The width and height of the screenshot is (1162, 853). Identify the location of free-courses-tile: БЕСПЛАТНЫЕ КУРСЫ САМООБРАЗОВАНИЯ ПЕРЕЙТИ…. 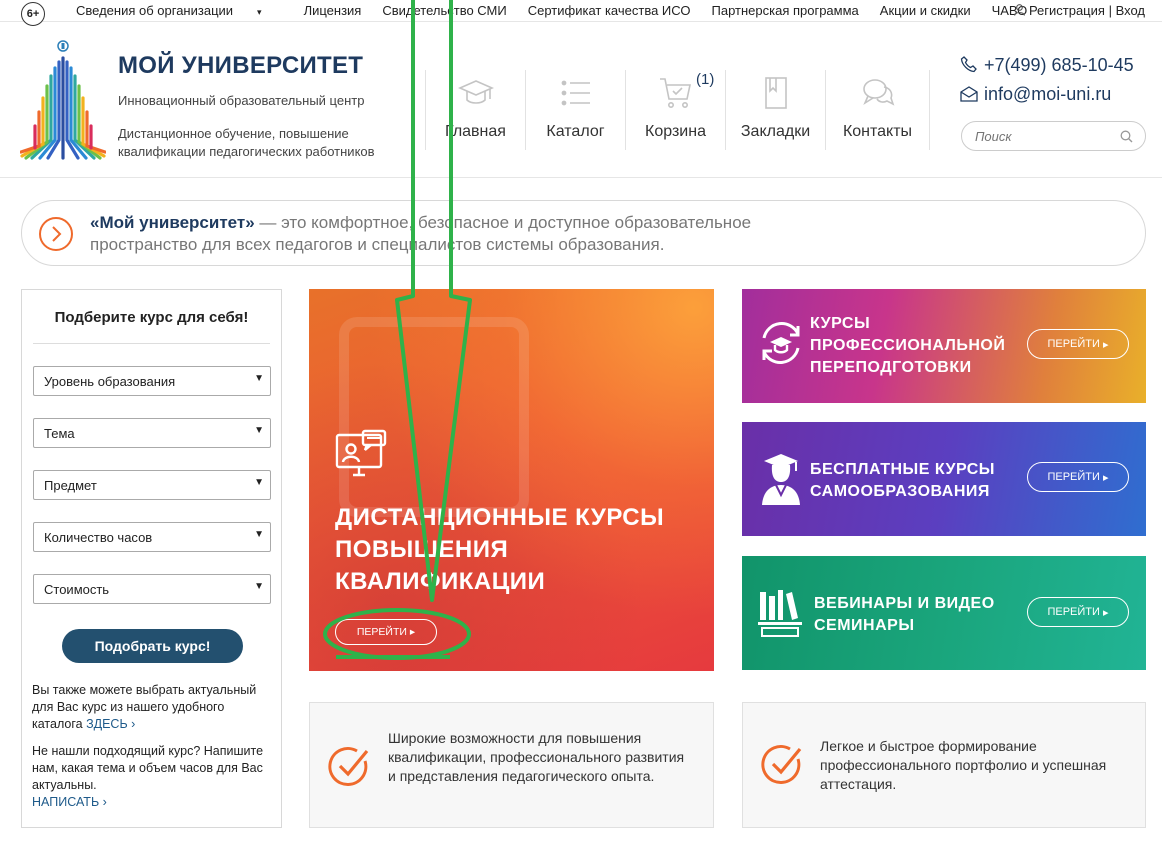
(944, 479).